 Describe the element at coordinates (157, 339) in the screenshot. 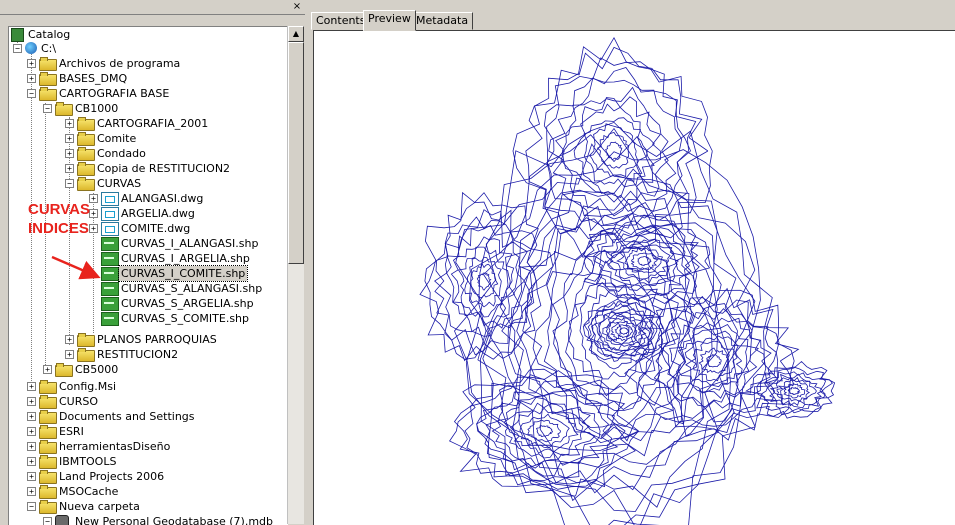

I see `tree-item-label: PLANOS PARROQUIAS` at that location.